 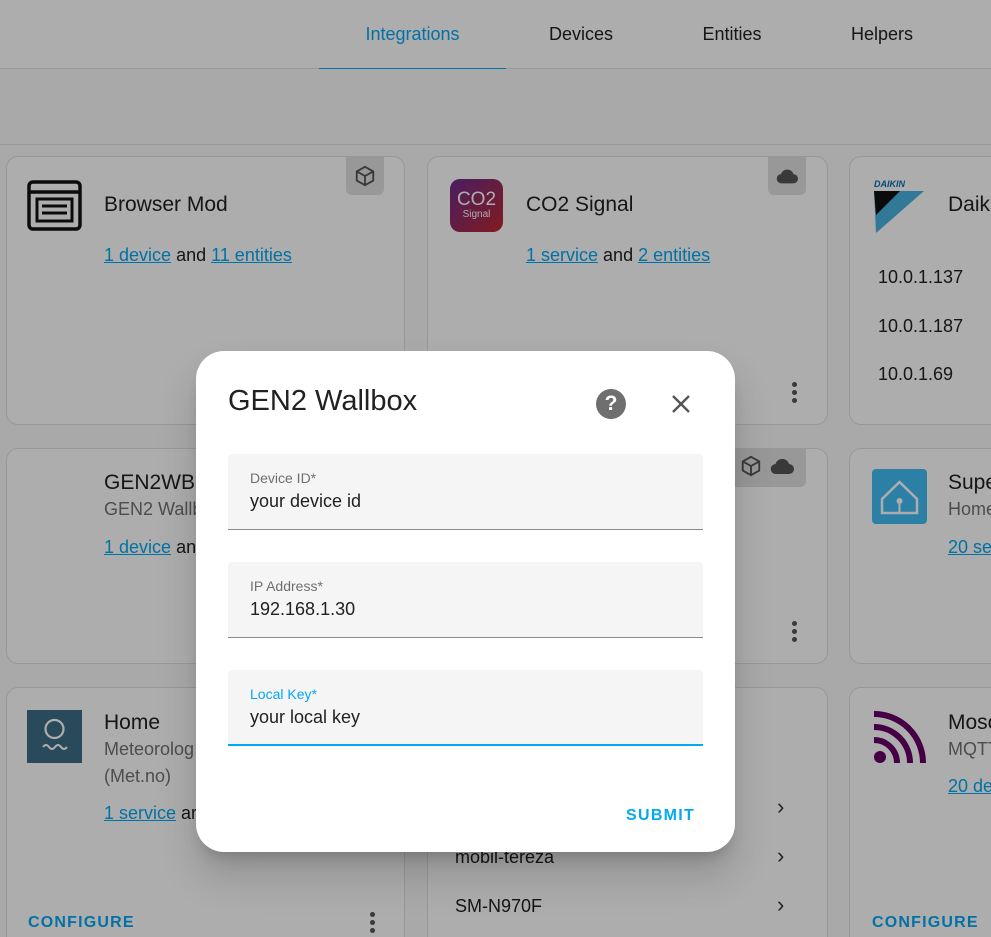 I want to click on submit-button: SUBMIT, so click(x=660, y=816).